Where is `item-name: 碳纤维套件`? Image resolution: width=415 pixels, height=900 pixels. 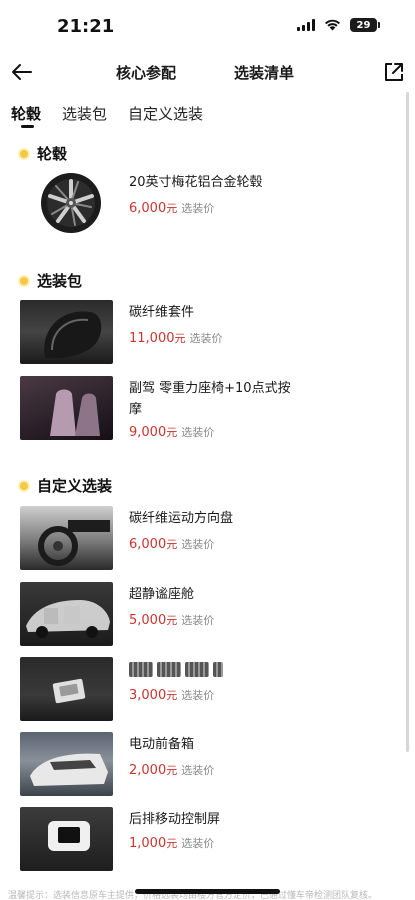
item-name: 碳纤维套件 is located at coordinates (162, 312).